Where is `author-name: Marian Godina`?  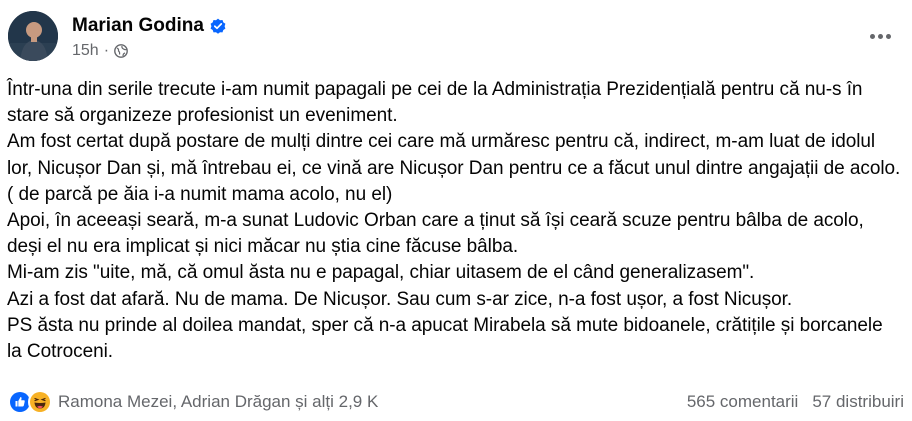 author-name: Marian Godina is located at coordinates (138, 26).